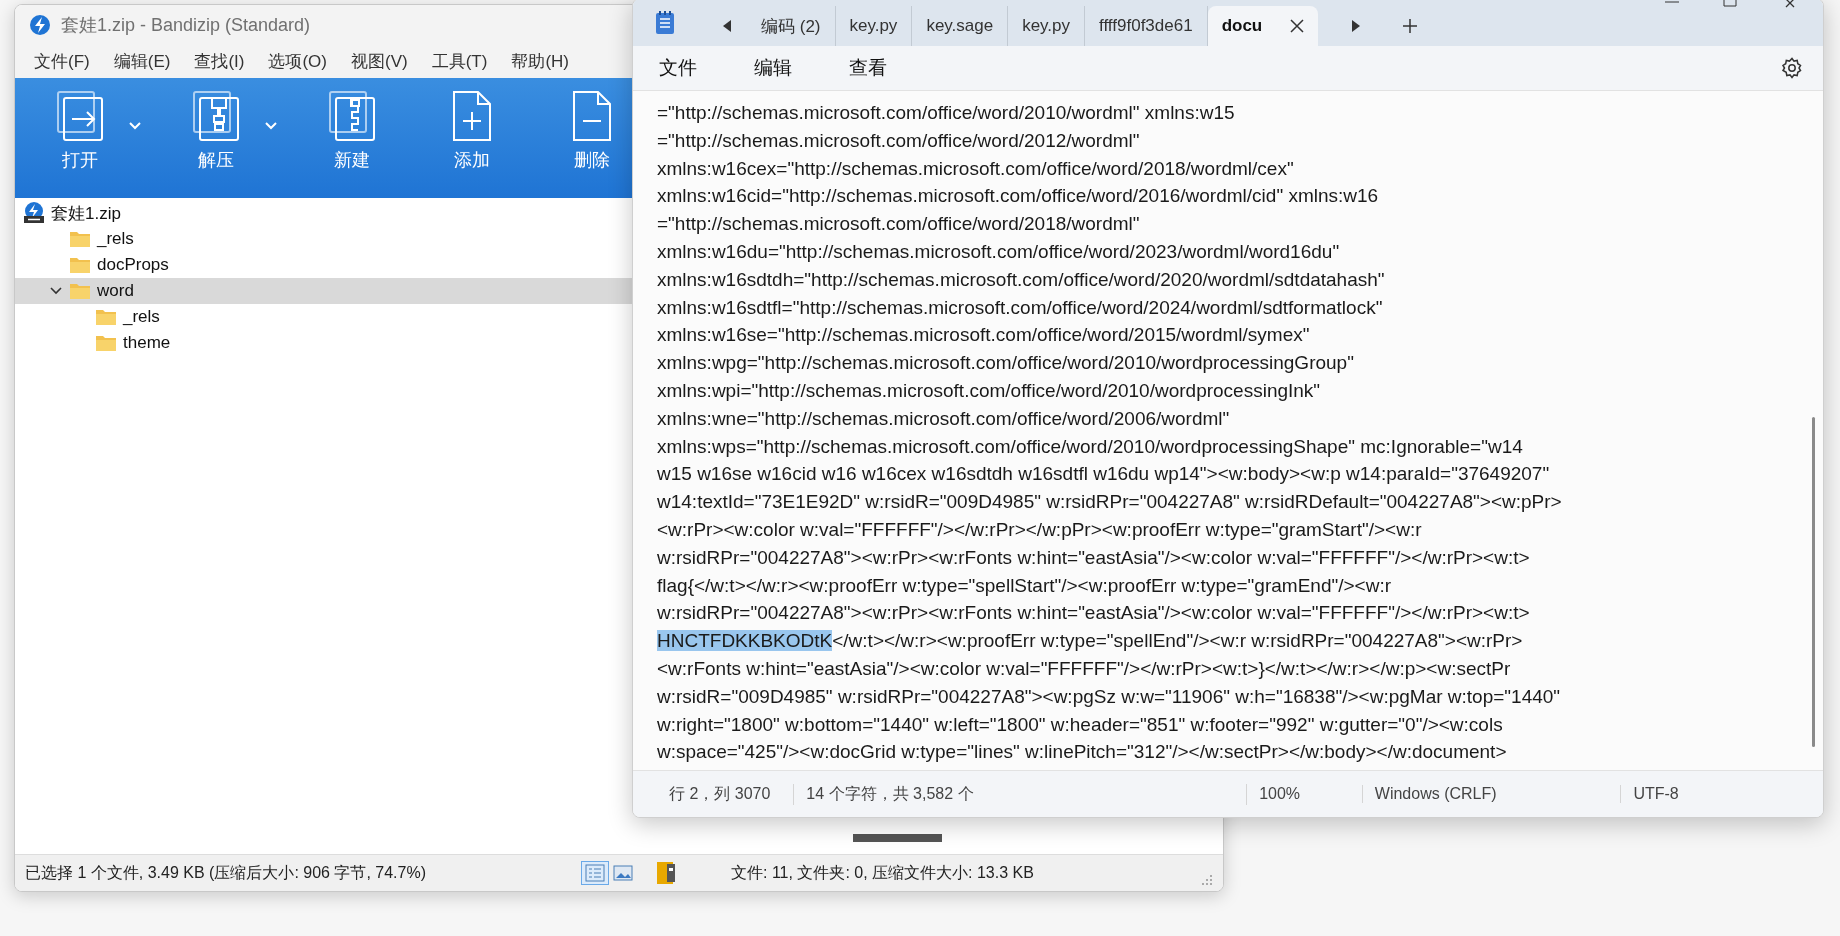  Describe the element at coordinates (297, 61) in the screenshot. I see `menu-item: 选项(O)` at that location.